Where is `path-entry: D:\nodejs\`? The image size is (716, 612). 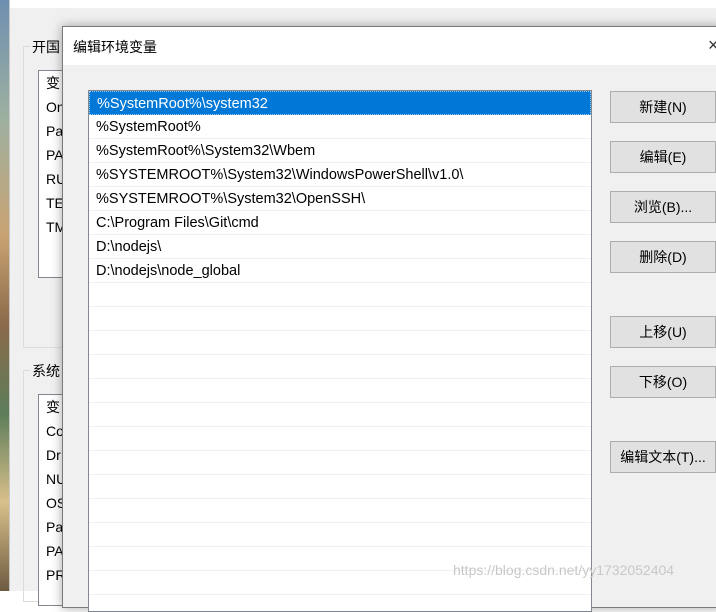 path-entry: D:\nodejs\ is located at coordinates (340, 247).